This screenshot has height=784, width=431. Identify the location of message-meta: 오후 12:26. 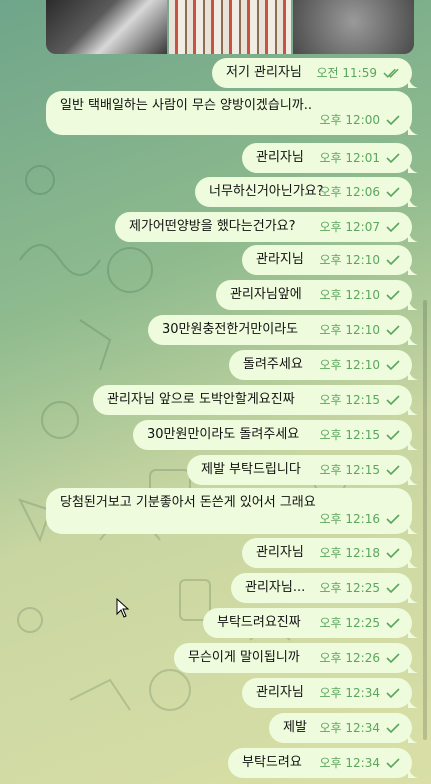
(360, 658).